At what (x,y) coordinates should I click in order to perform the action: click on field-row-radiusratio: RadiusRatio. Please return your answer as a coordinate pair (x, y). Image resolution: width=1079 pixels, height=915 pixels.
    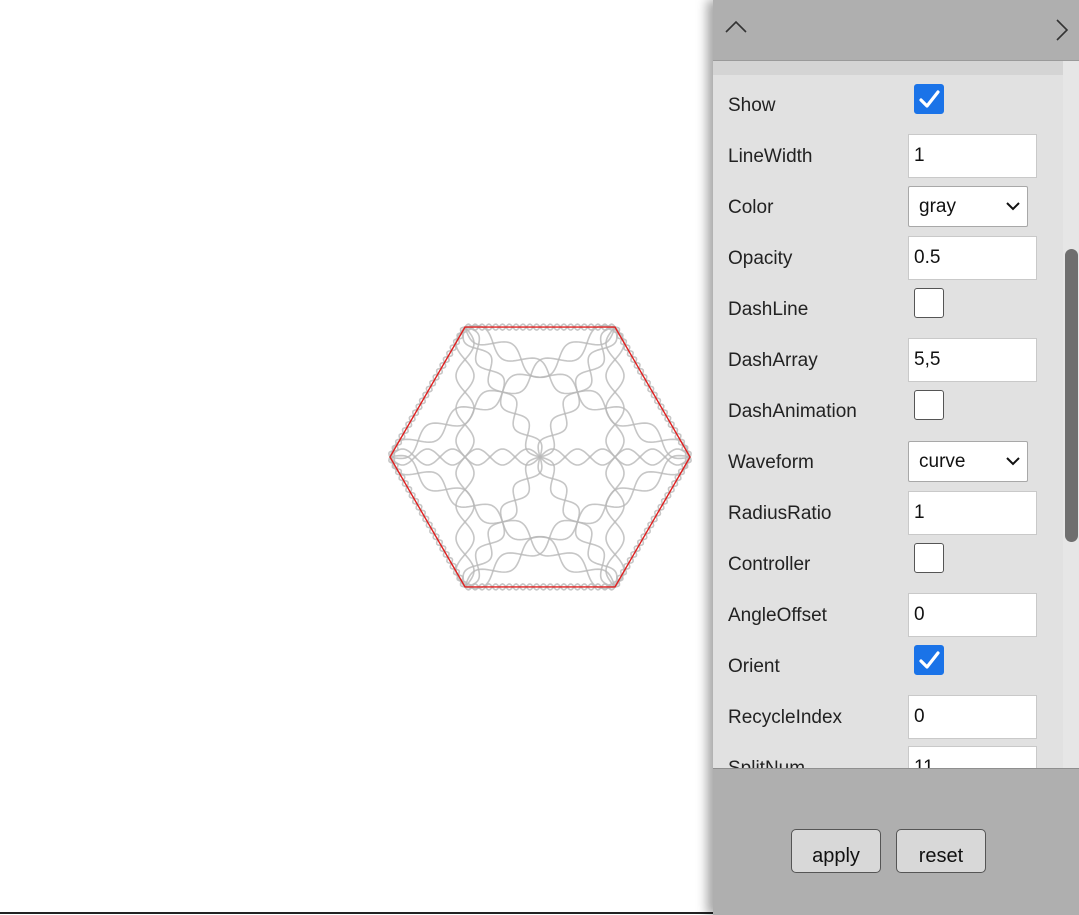
    Looking at the image, I should click on (888, 522).